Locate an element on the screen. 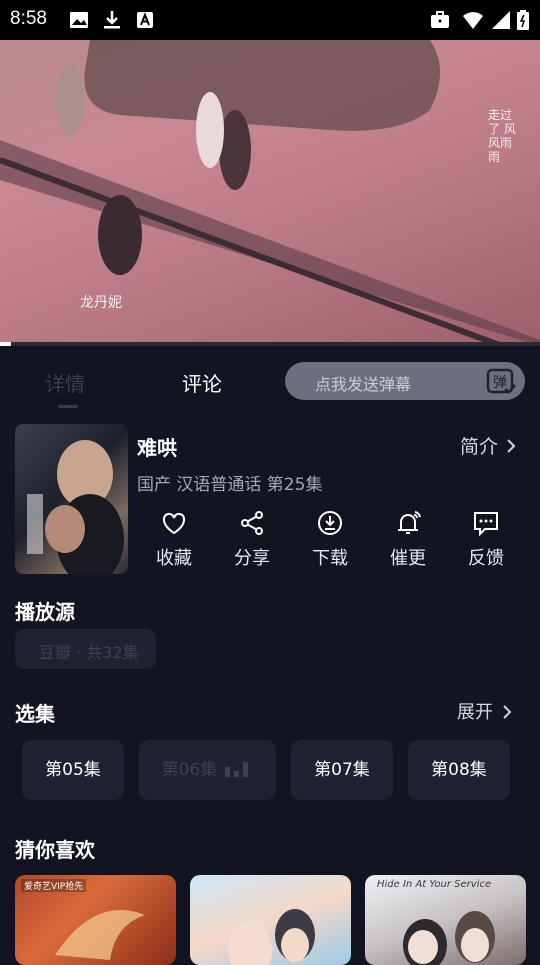 This screenshot has height=965, width=540. download-button: 下载 is located at coordinates (330, 539).